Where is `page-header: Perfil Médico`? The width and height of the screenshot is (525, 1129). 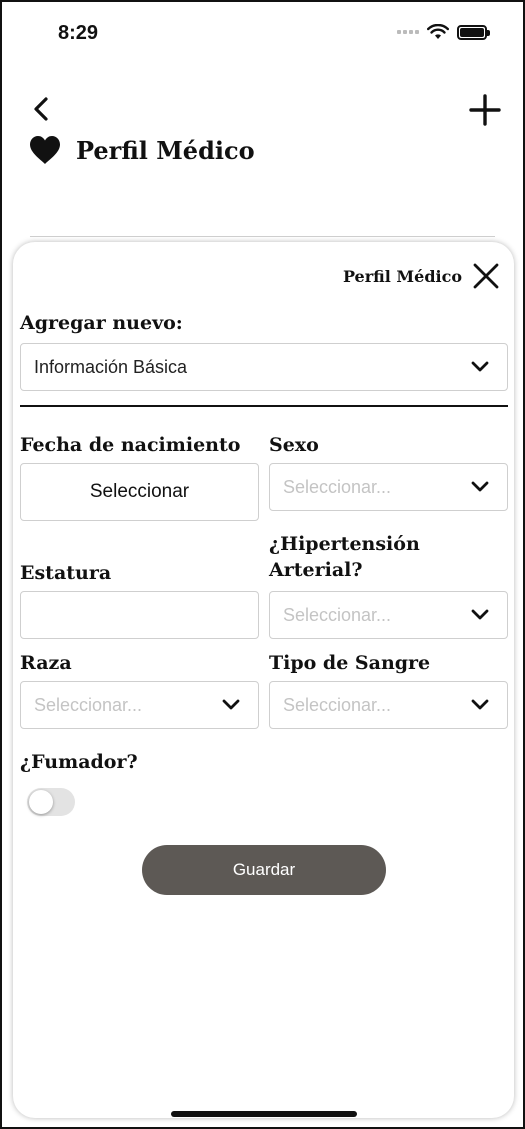
page-header: Perfil Médico is located at coordinates (141, 150).